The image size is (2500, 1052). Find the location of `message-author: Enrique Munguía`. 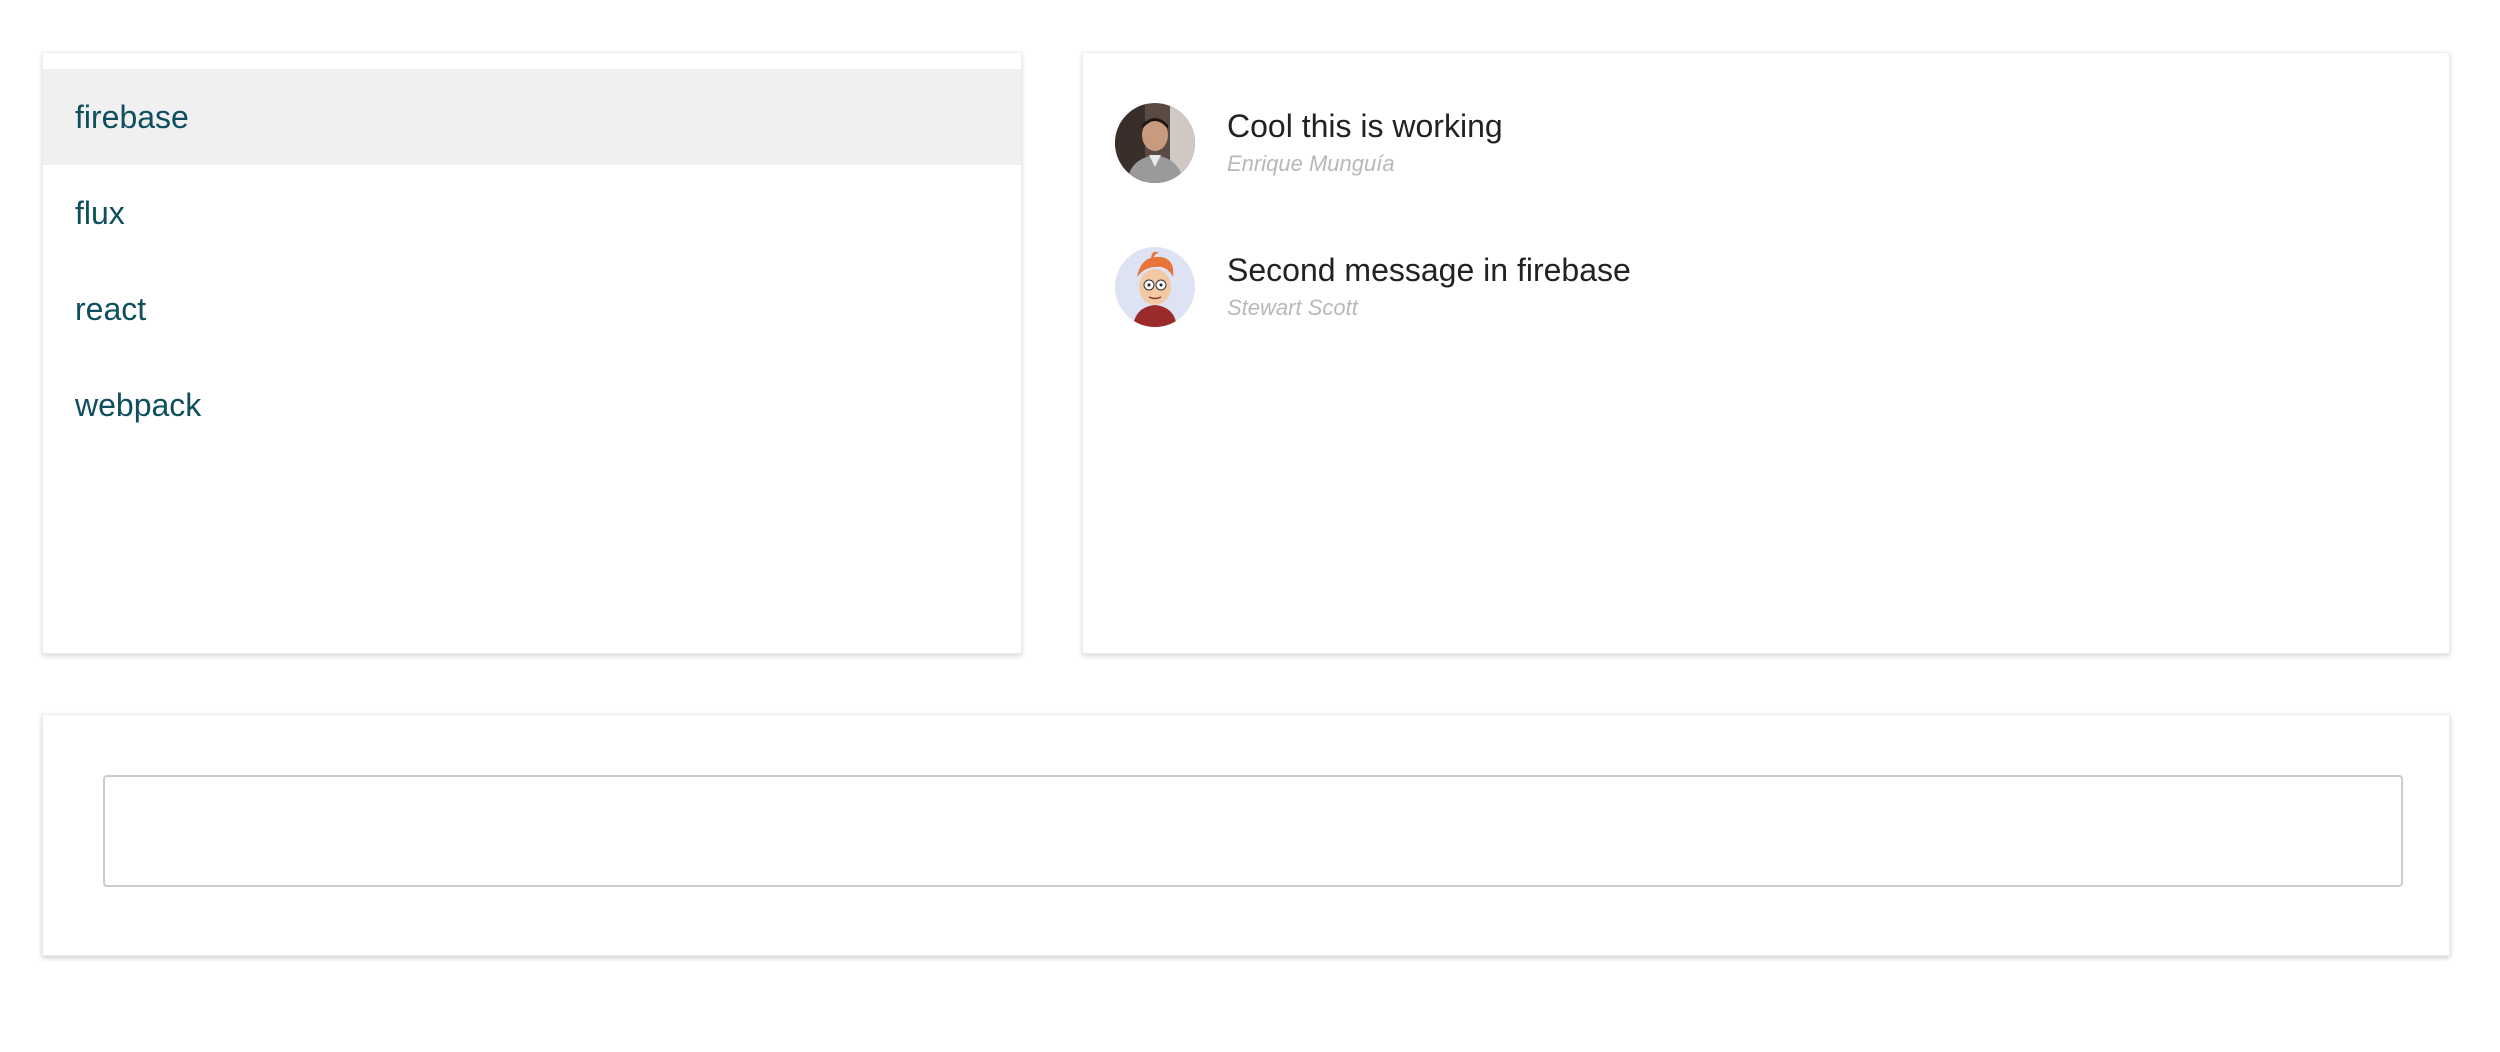

message-author: Enrique Munguía is located at coordinates (1311, 163).